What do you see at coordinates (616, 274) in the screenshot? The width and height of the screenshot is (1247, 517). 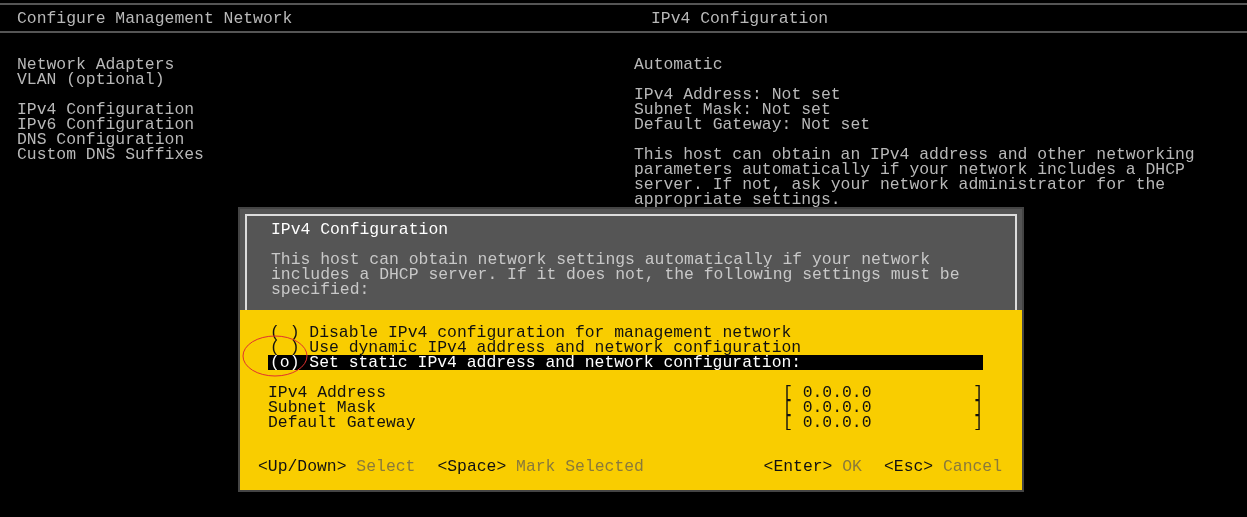 I see `dialog-description: This host can obtain network settings automatically if your network includes a DHCP server. If it does not, the following settings must be specified:` at bounding box center [616, 274].